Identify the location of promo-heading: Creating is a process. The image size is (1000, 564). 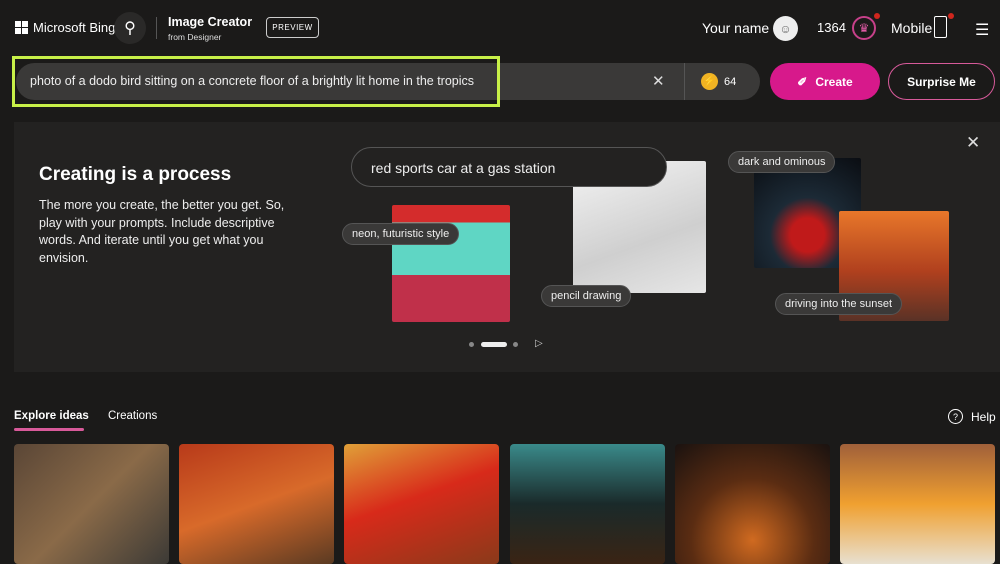
(135, 174).